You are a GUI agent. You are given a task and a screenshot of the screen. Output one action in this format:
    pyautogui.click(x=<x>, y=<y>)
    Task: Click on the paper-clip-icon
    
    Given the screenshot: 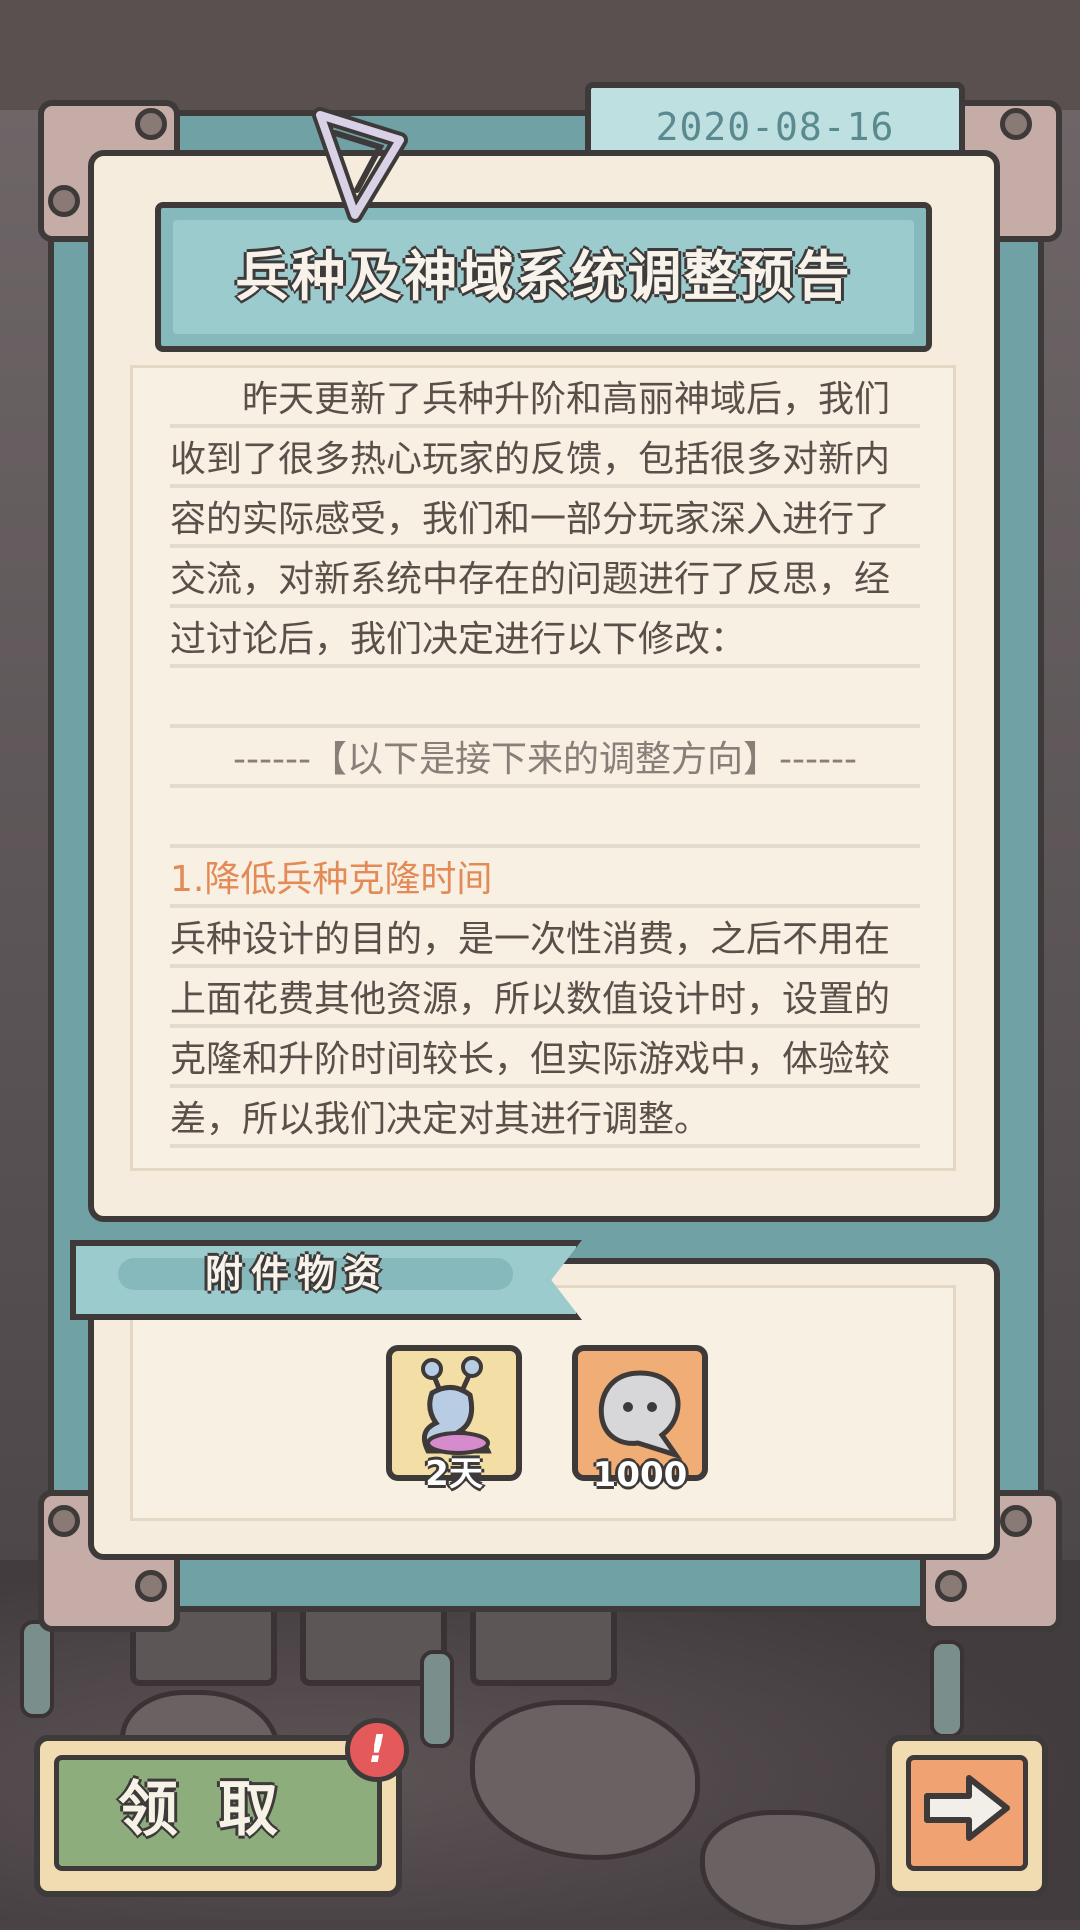 What is the action you would take?
    pyautogui.click(x=360, y=165)
    